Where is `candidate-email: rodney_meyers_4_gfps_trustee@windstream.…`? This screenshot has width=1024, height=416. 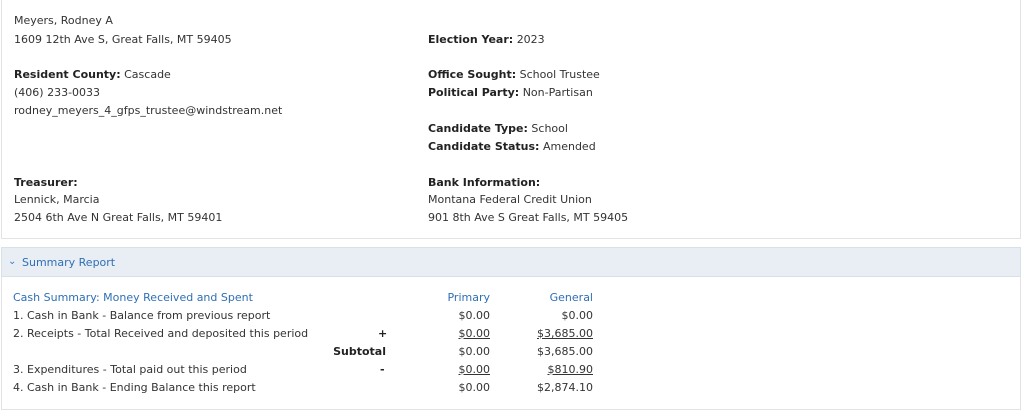
candidate-email: rodney_meyers_4_gfps_trustee@windstream.… is located at coordinates (148, 110).